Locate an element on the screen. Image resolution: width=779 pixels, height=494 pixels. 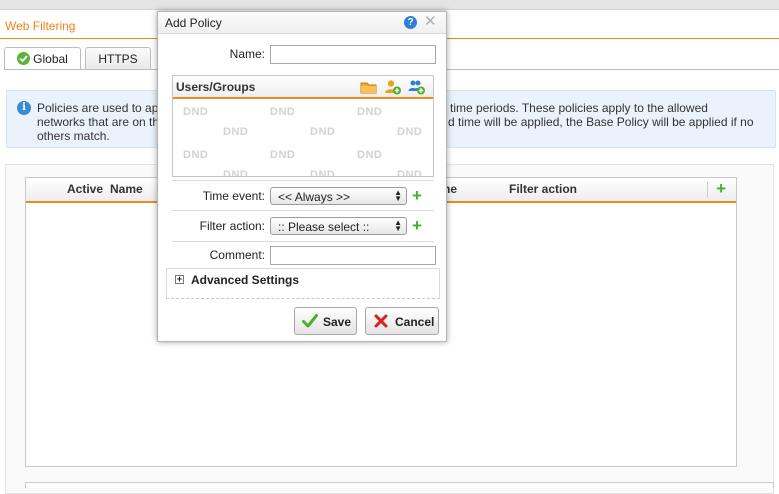
grid-header-separator is located at coordinates (707, 190).